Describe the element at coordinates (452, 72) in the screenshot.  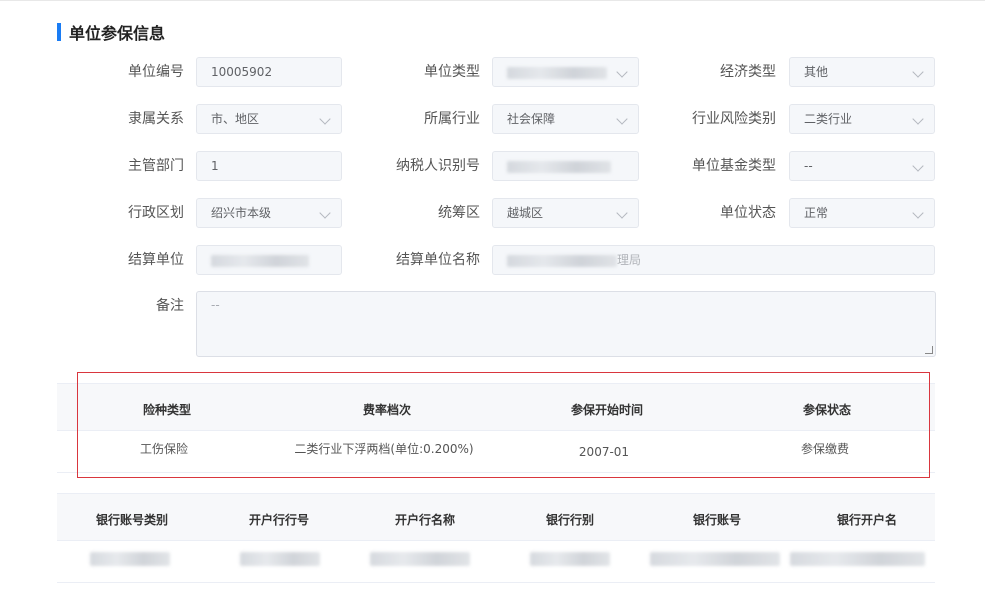
I see `unit-type-label: 单位类型` at that location.